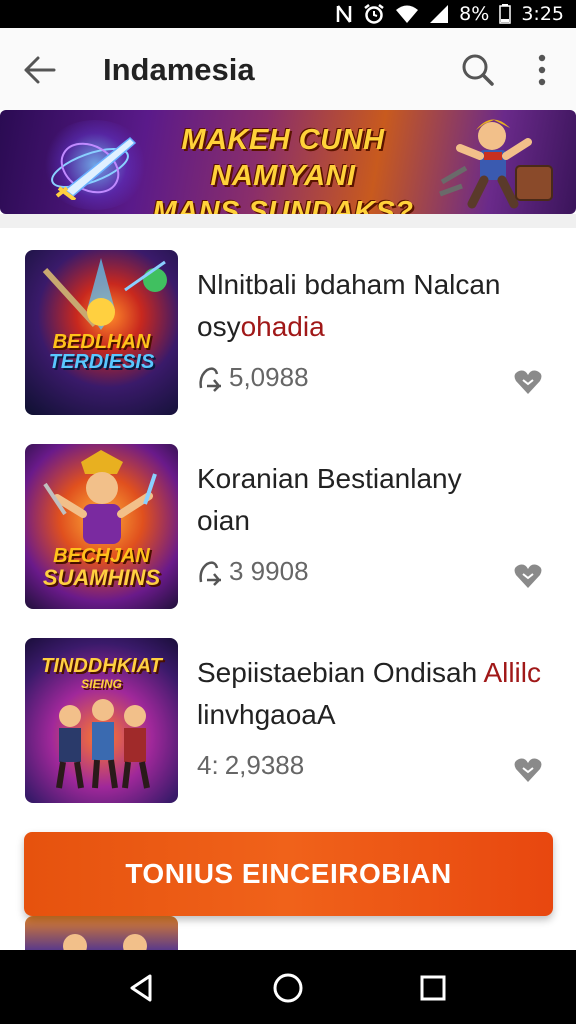 This screenshot has height=1024, width=576. What do you see at coordinates (288, 874) in the screenshot?
I see `primary-action-button: TONIUS EINCEIROBIAN` at bounding box center [288, 874].